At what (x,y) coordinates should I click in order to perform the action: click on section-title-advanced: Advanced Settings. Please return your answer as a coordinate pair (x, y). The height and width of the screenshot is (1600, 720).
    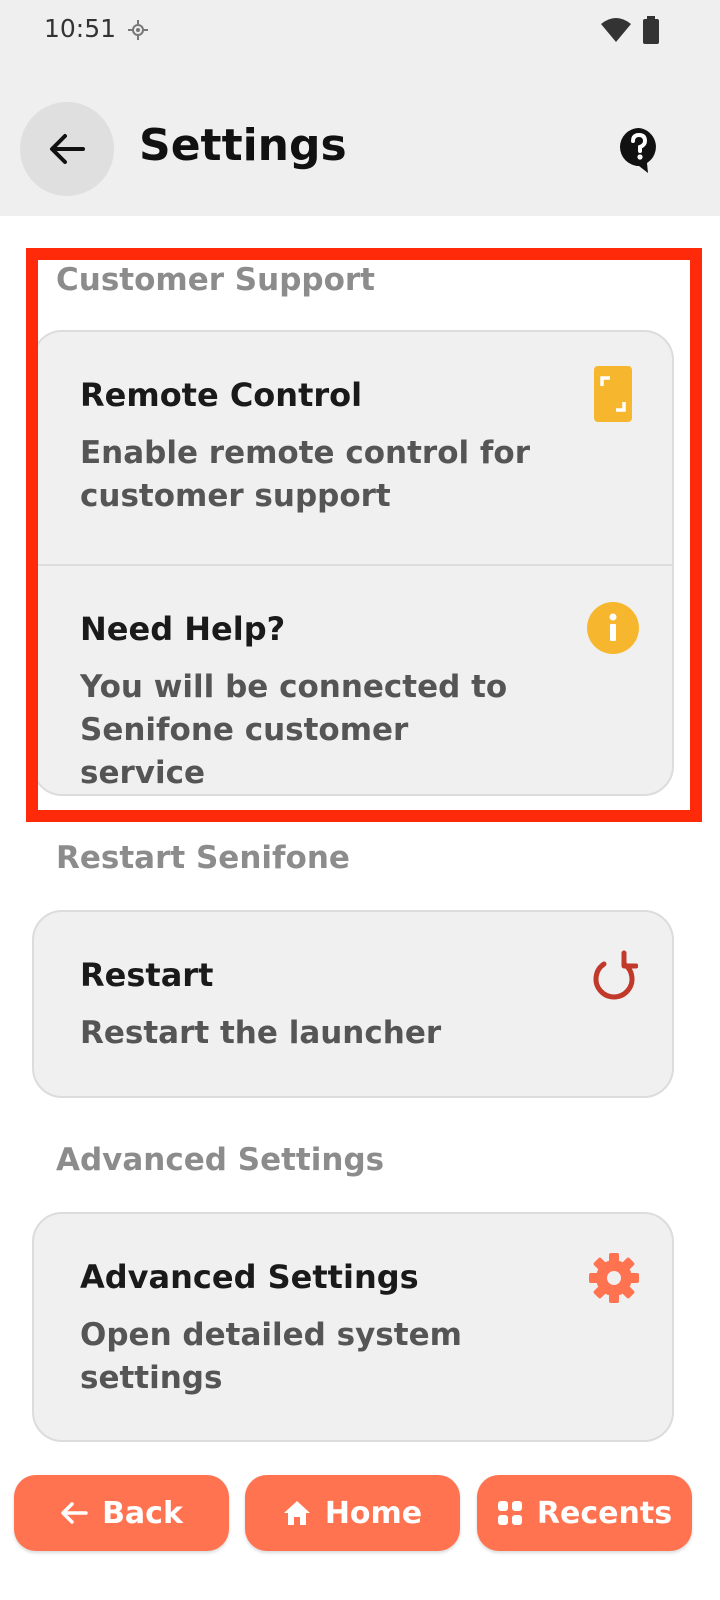
    Looking at the image, I should click on (220, 1160).